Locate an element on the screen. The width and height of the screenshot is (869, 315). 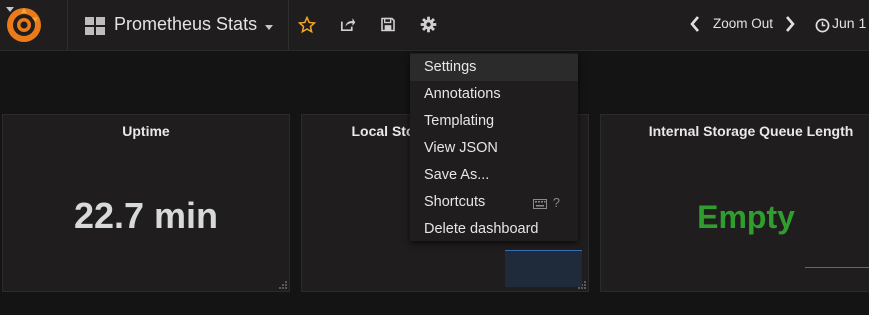
menu-item-settings: Settings is located at coordinates (494, 67).